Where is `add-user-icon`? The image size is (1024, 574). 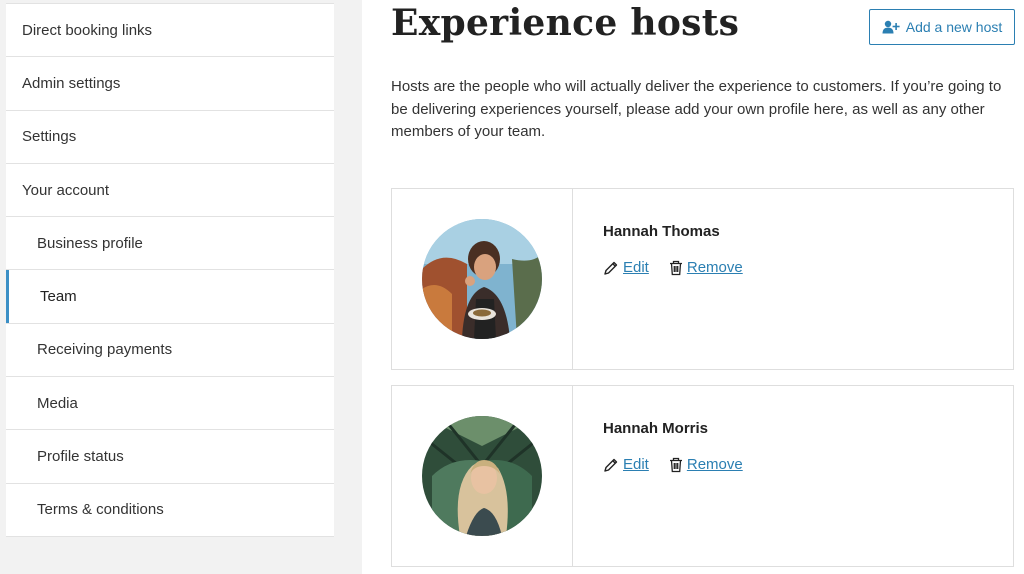 add-user-icon is located at coordinates (891, 27).